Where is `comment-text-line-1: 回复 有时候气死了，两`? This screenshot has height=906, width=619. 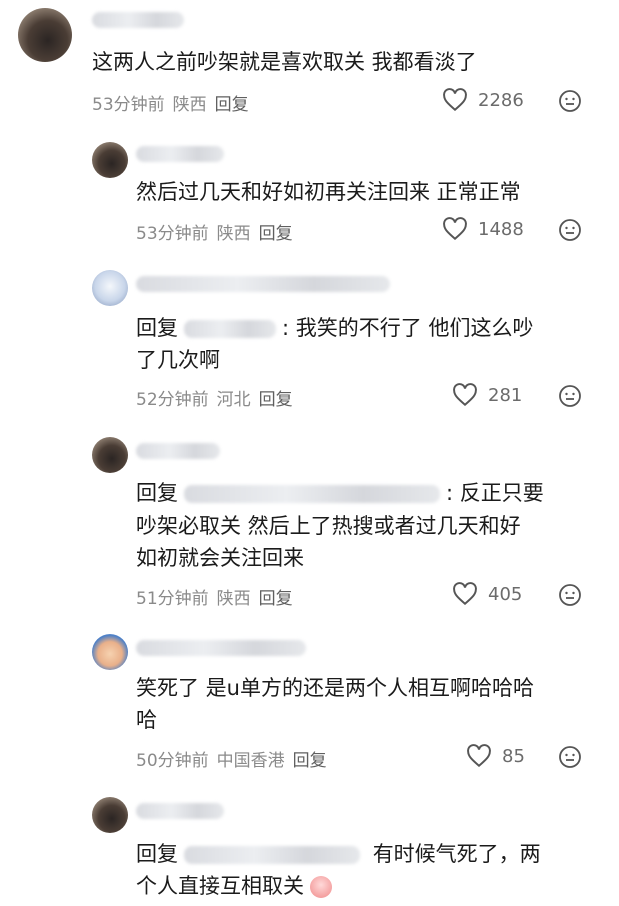
comment-text-line-1: 回复 有时候气死了，两 is located at coordinates (338, 854).